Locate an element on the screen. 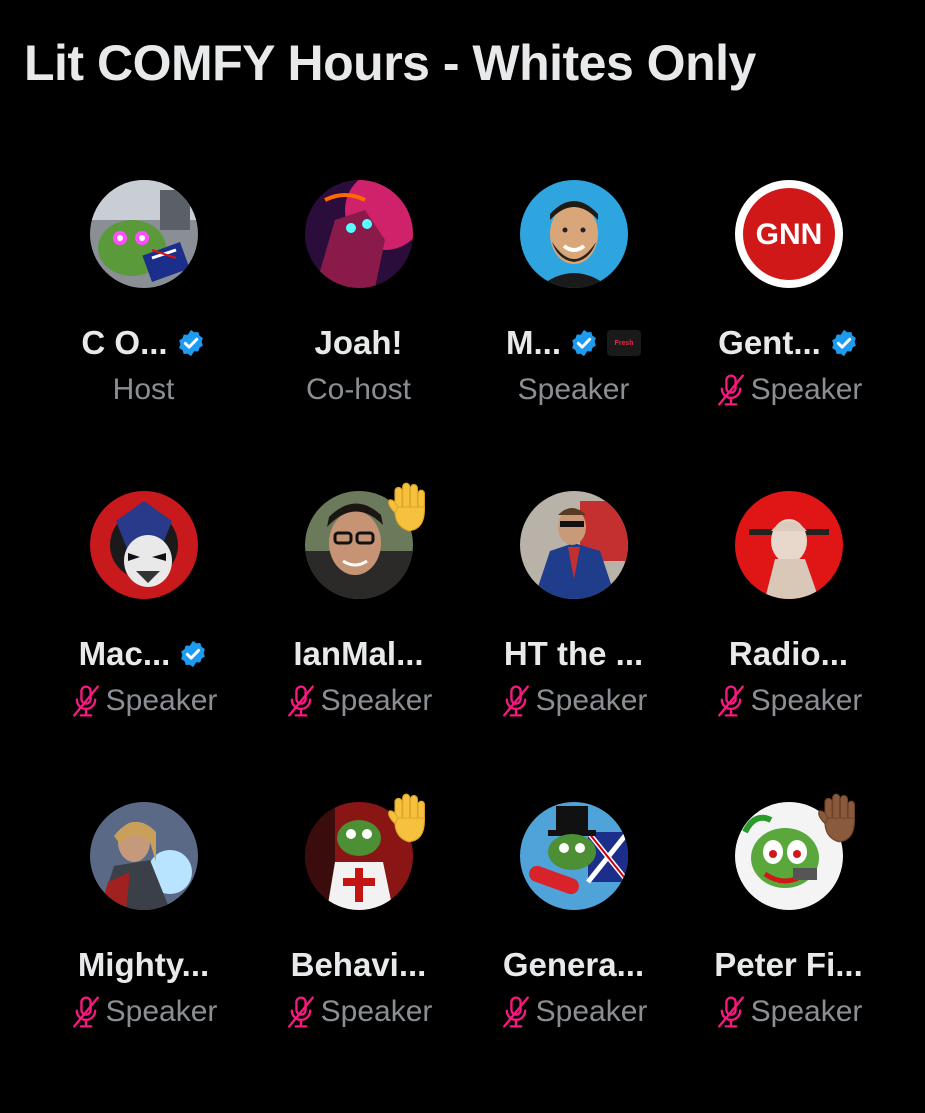 The image size is (925, 1113). participant-tile: IanMal... Speaker is located at coordinates (358, 642).